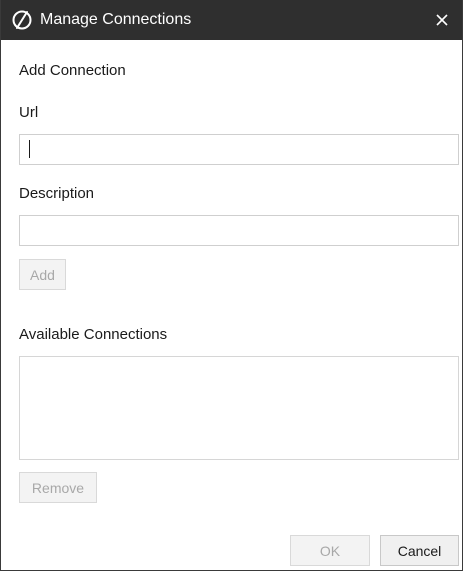  Describe the element at coordinates (29, 112) in the screenshot. I see `url-label: Url` at that location.